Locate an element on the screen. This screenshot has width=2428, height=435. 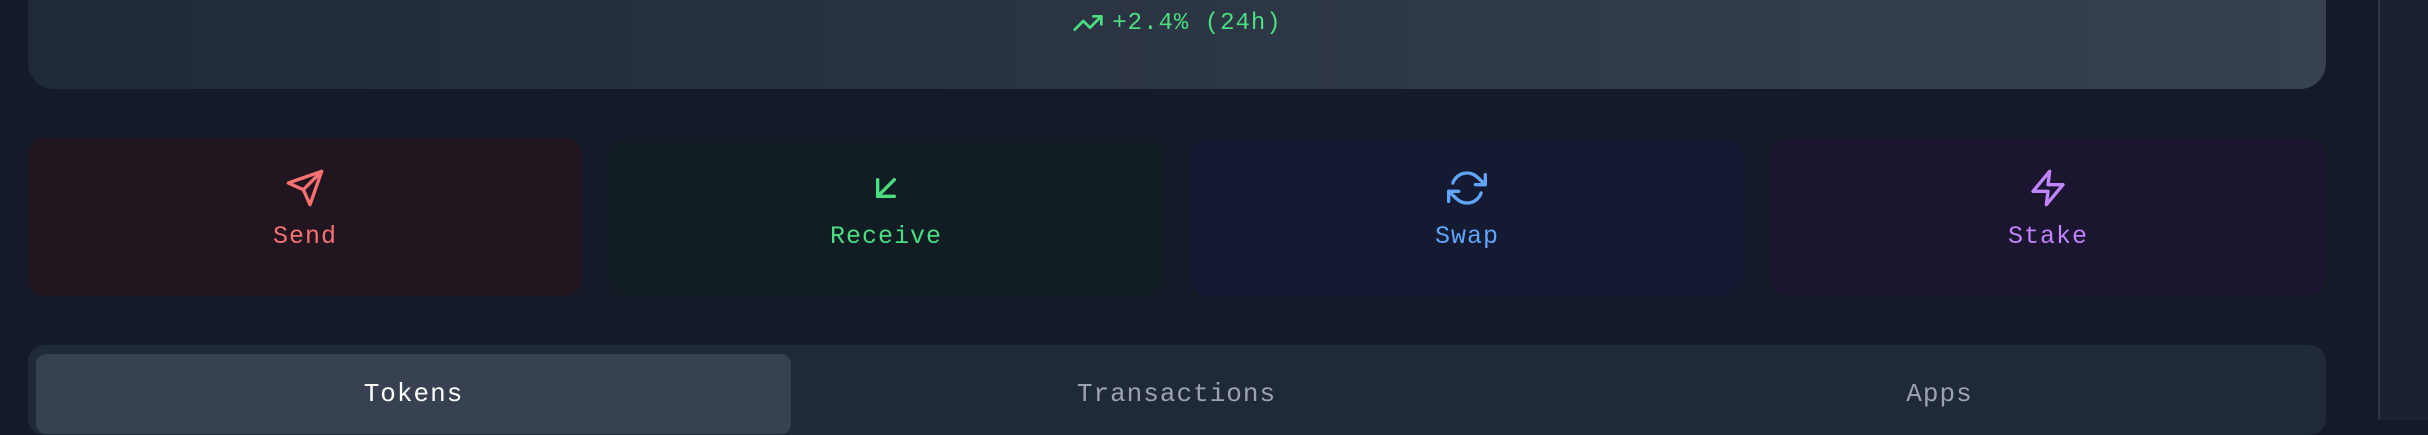
stake-button: Stake is located at coordinates (2048, 217).